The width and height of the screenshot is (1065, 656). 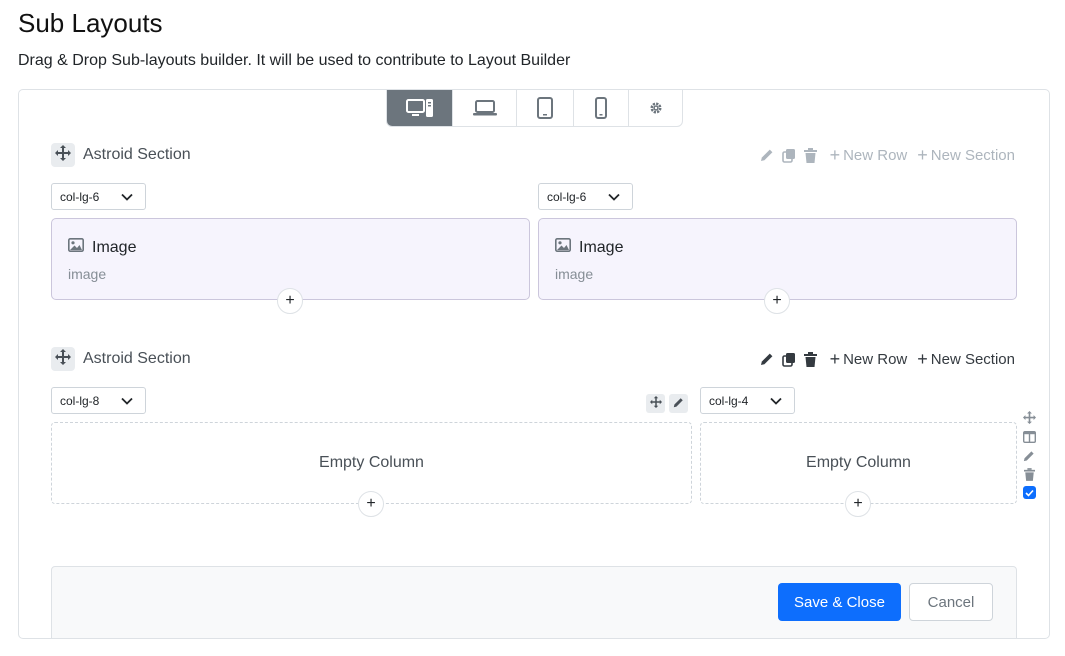 What do you see at coordinates (839, 602) in the screenshot?
I see `save-close-button: Save & Close` at bounding box center [839, 602].